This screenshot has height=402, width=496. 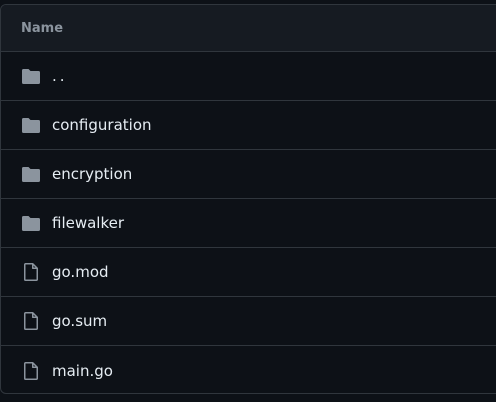 What do you see at coordinates (80, 272) in the screenshot?
I see `file-row-label: go.mod` at bounding box center [80, 272].